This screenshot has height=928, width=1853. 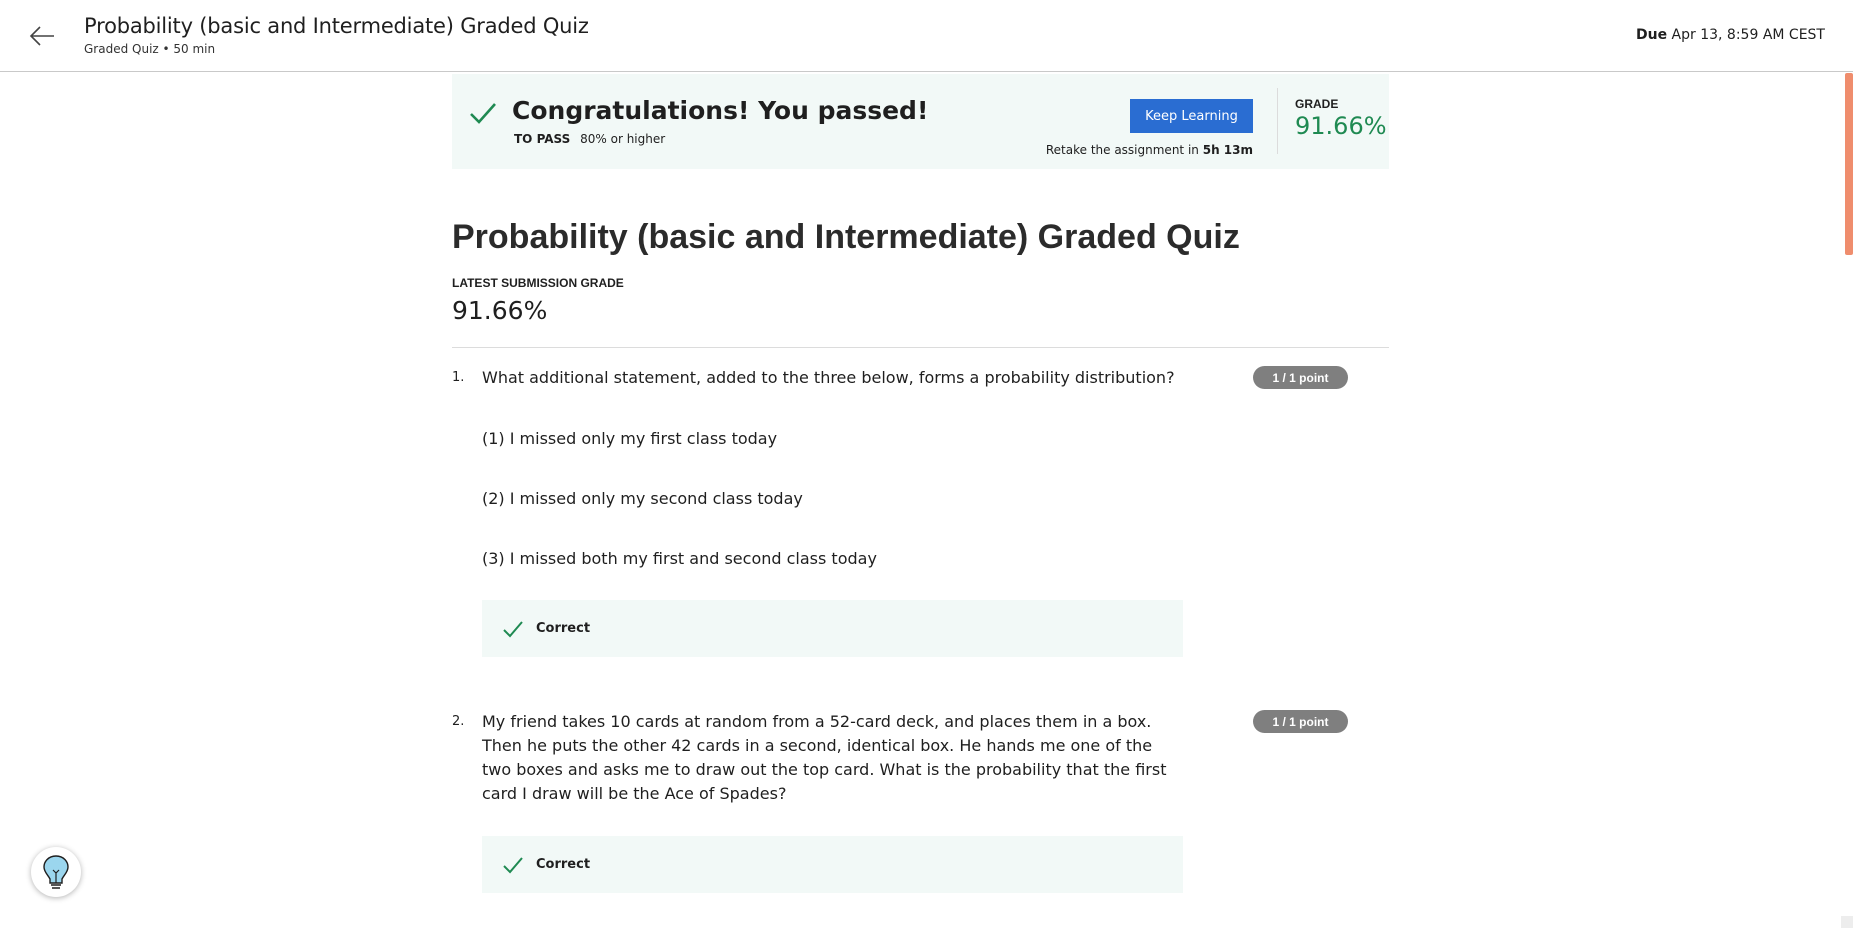 I want to click on arrow-left-icon, so click(x=41, y=36).